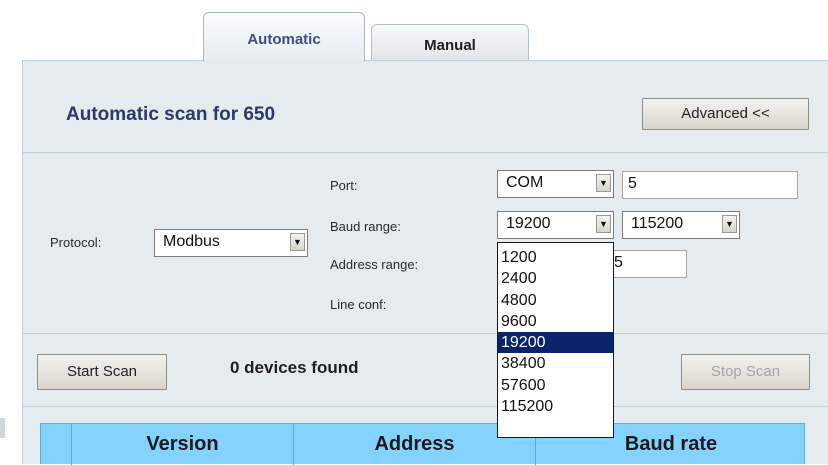 The width and height of the screenshot is (828, 465). What do you see at coordinates (725, 114) in the screenshot?
I see `advanced-button: Advanced <<` at bounding box center [725, 114].